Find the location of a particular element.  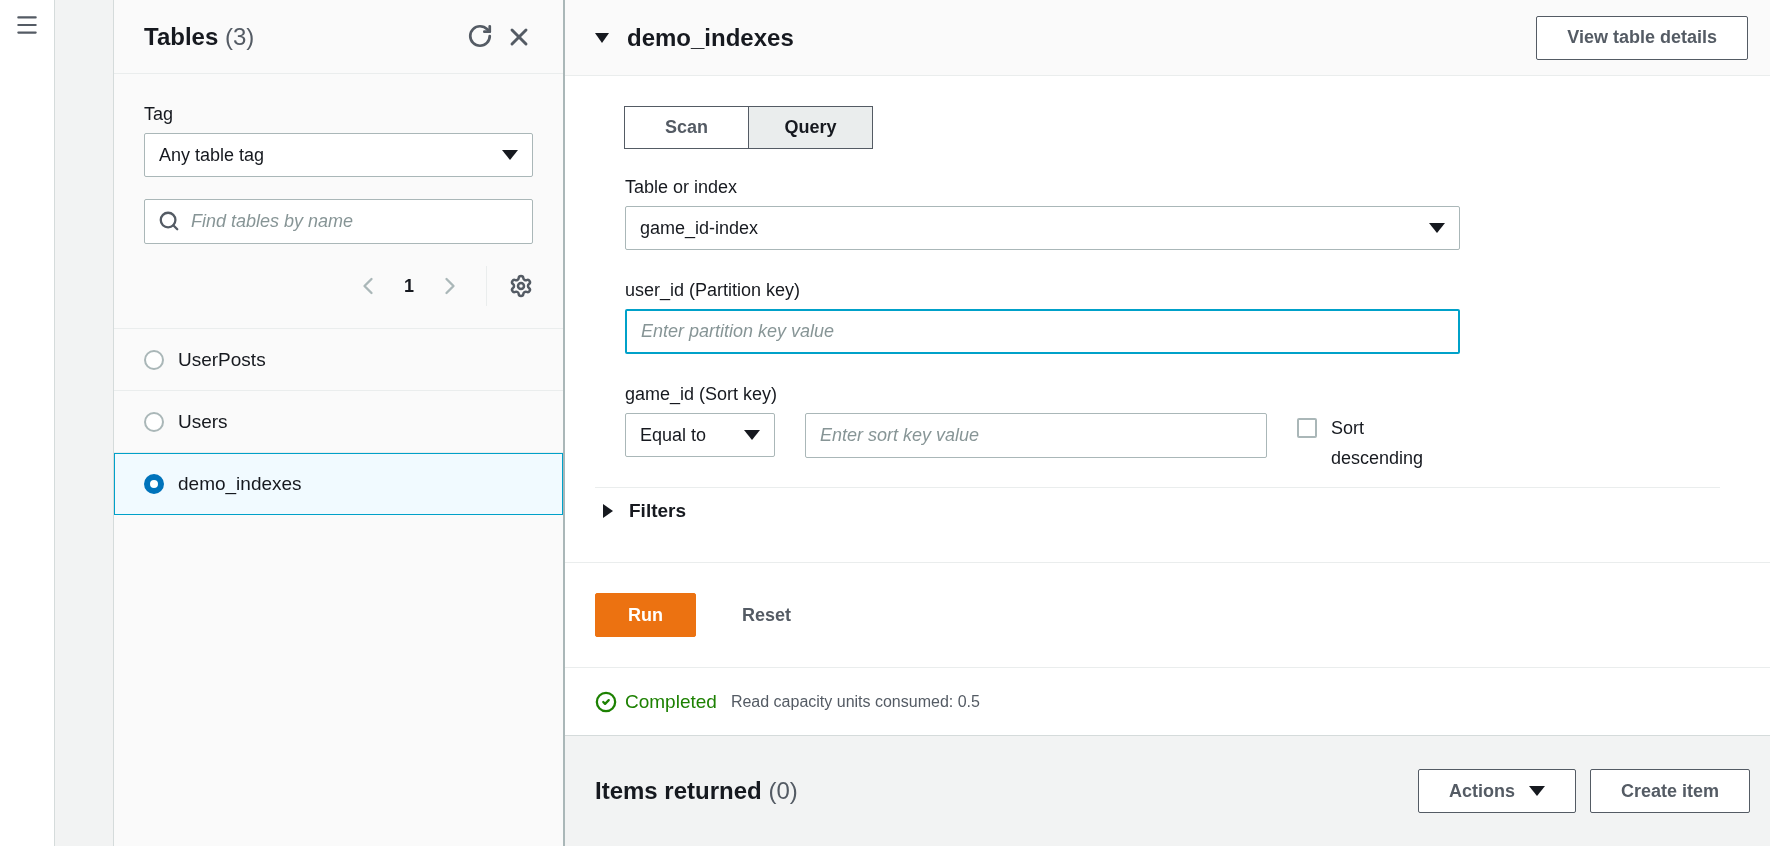

checkbox is located at coordinates (1307, 428).